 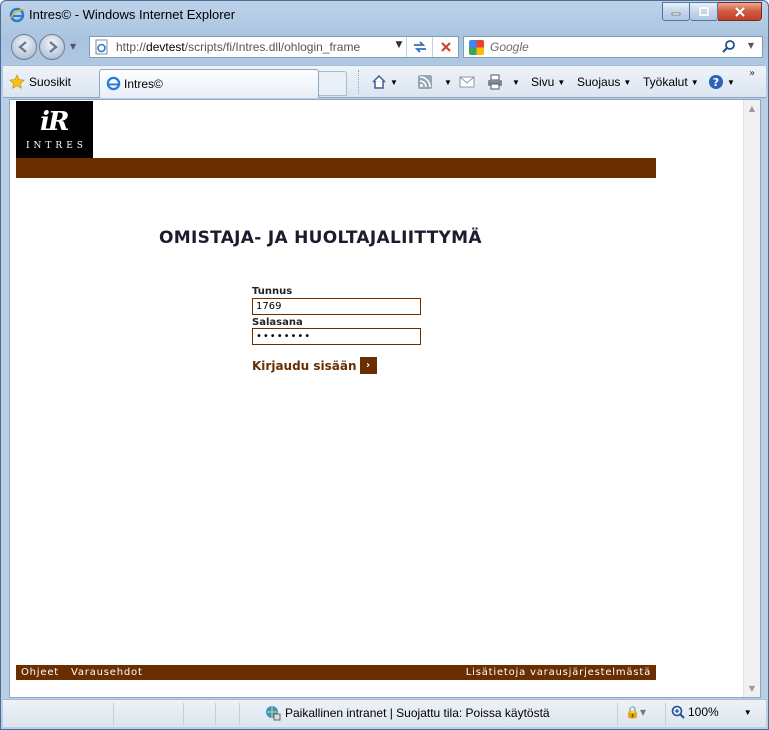 I want to click on zoom-icon, so click(x=678, y=712).